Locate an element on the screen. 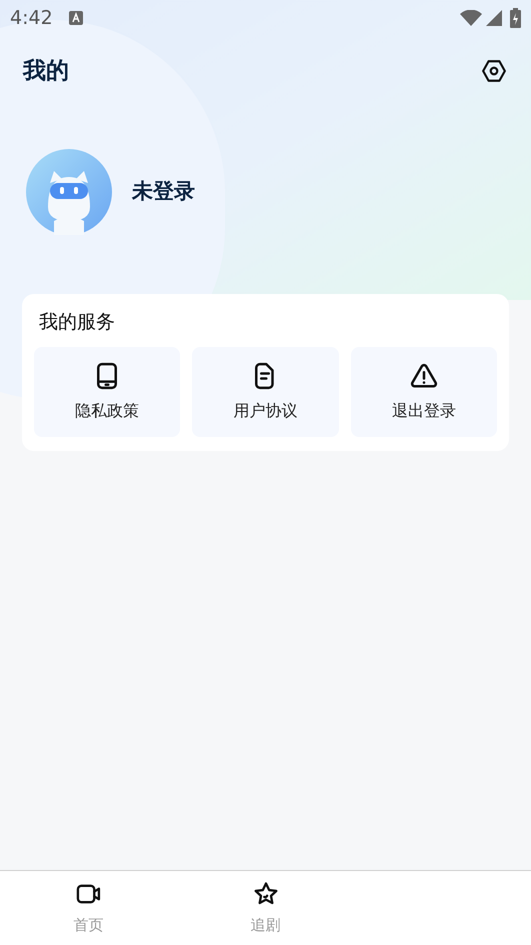 This screenshot has width=531, height=945. status-time: 4:42 is located at coordinates (31, 18).